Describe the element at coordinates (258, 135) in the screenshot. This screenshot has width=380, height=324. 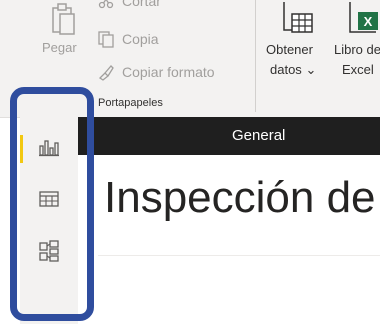
I see `tab-general: General` at that location.